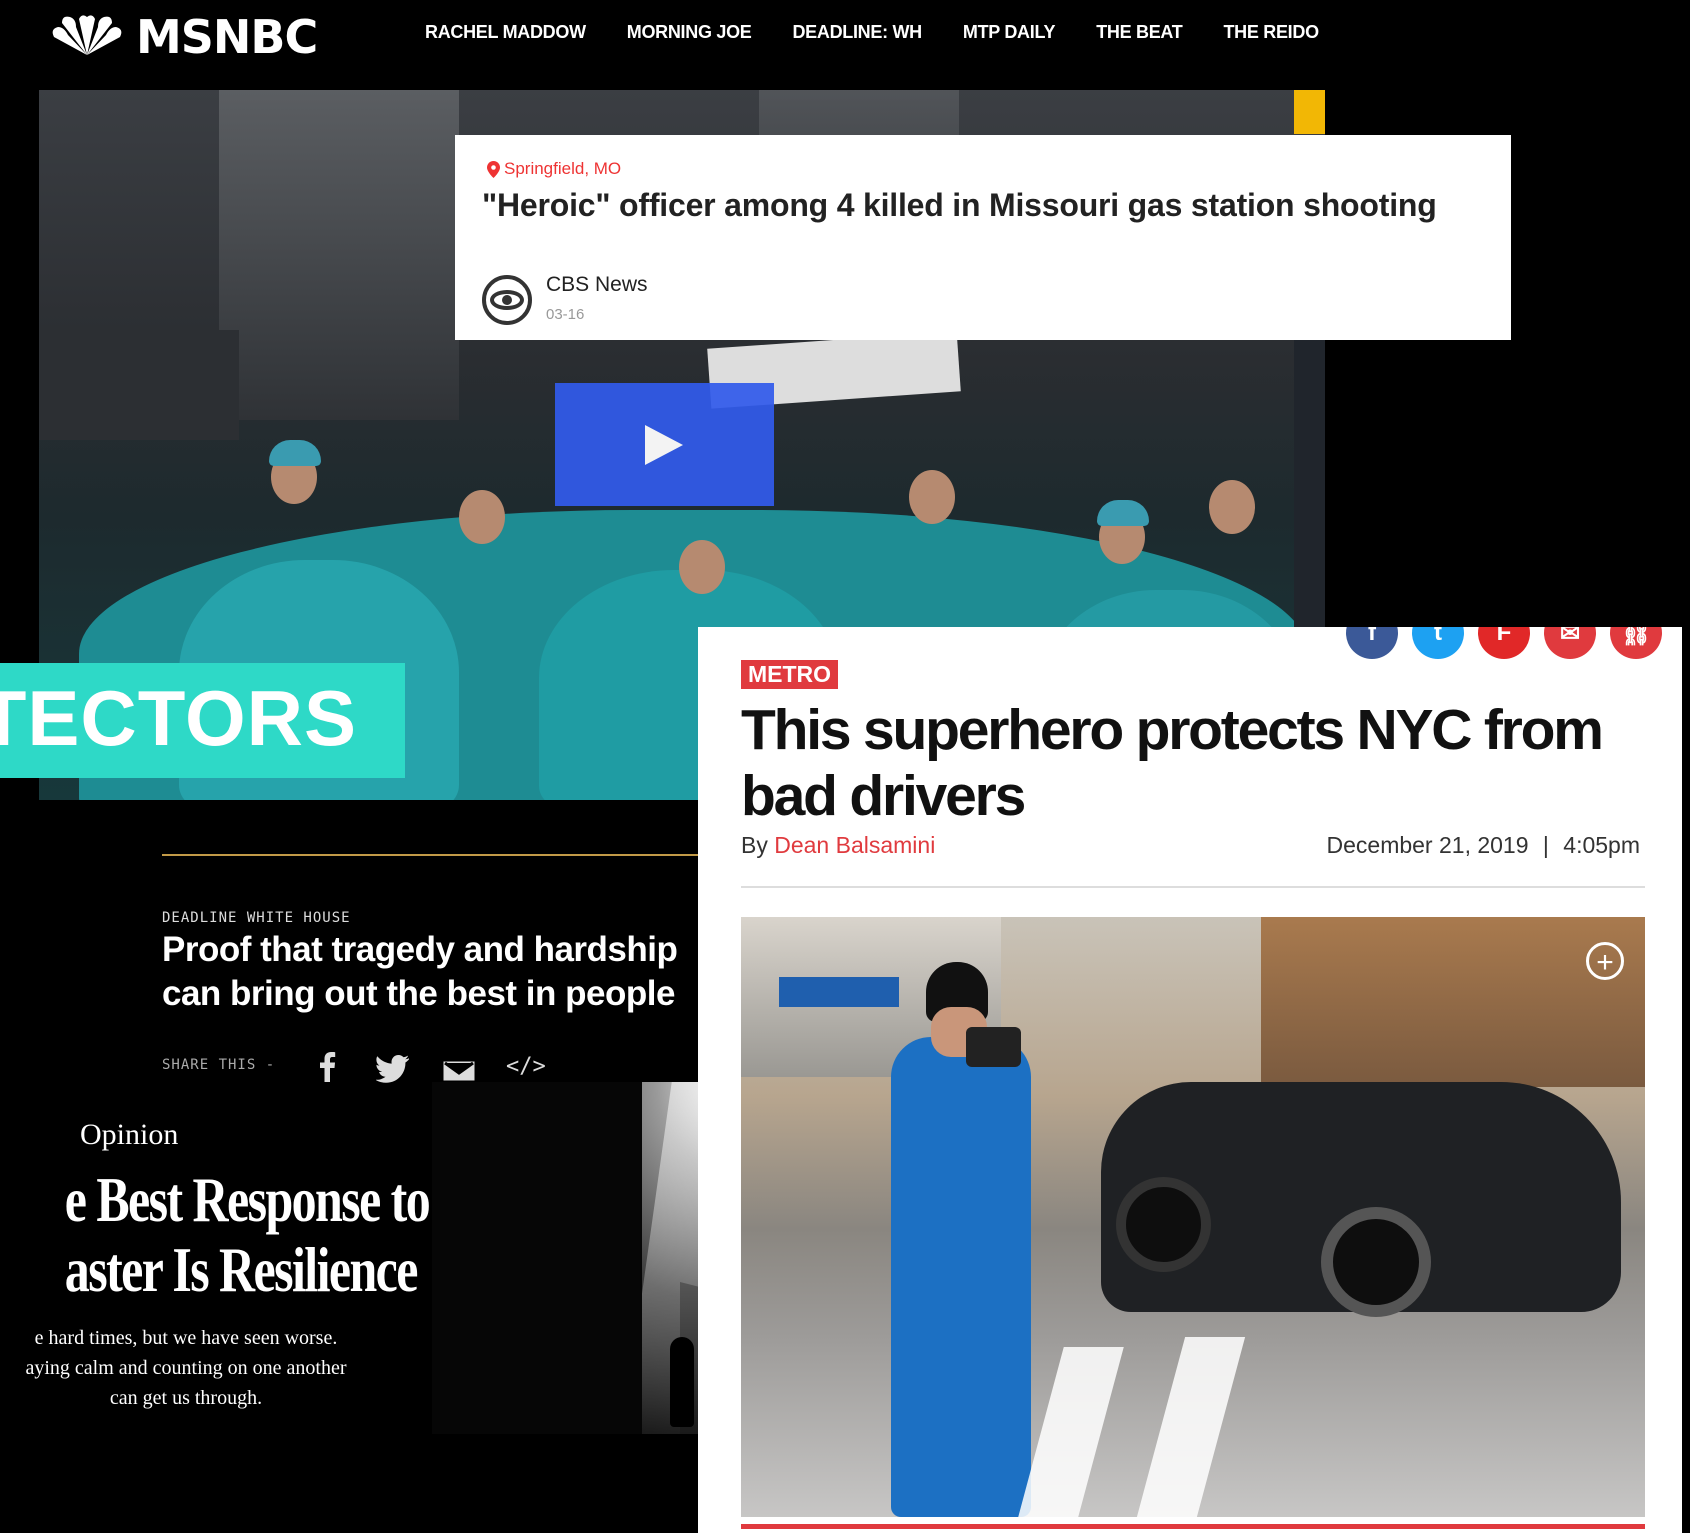  Describe the element at coordinates (1570, 643) in the screenshot. I see `email-icon: ✉` at that location.